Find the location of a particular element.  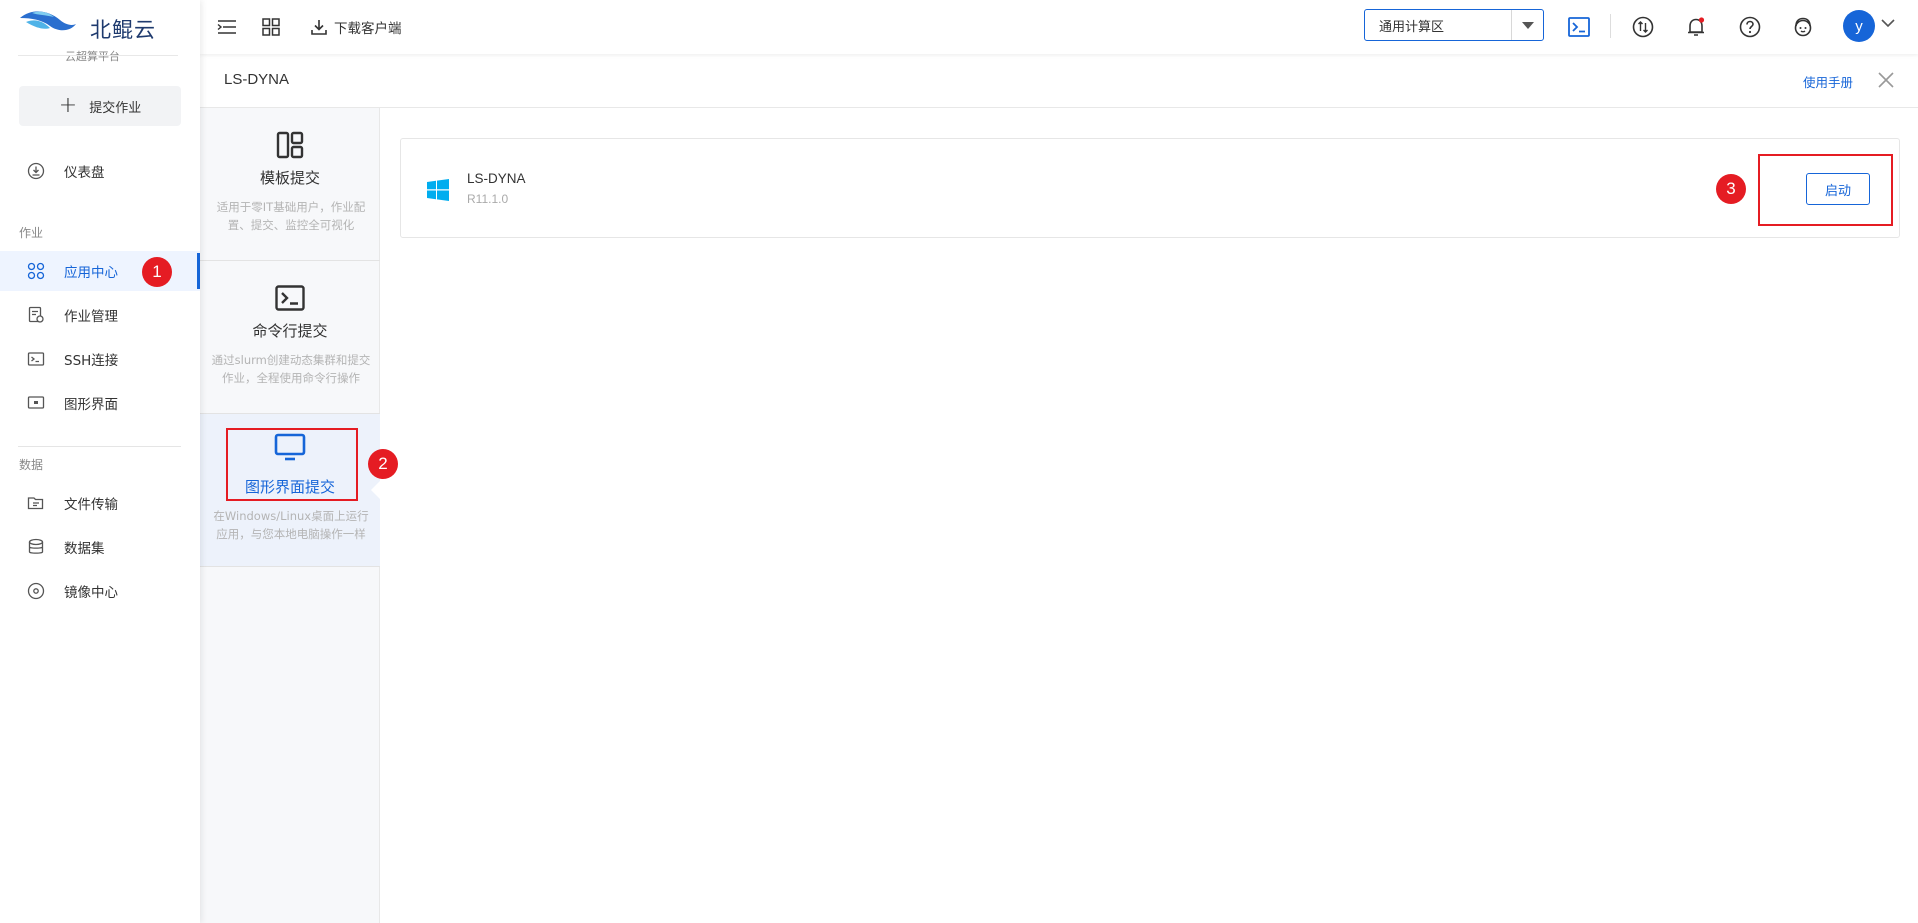

dashboard-icon is located at coordinates (36, 171).